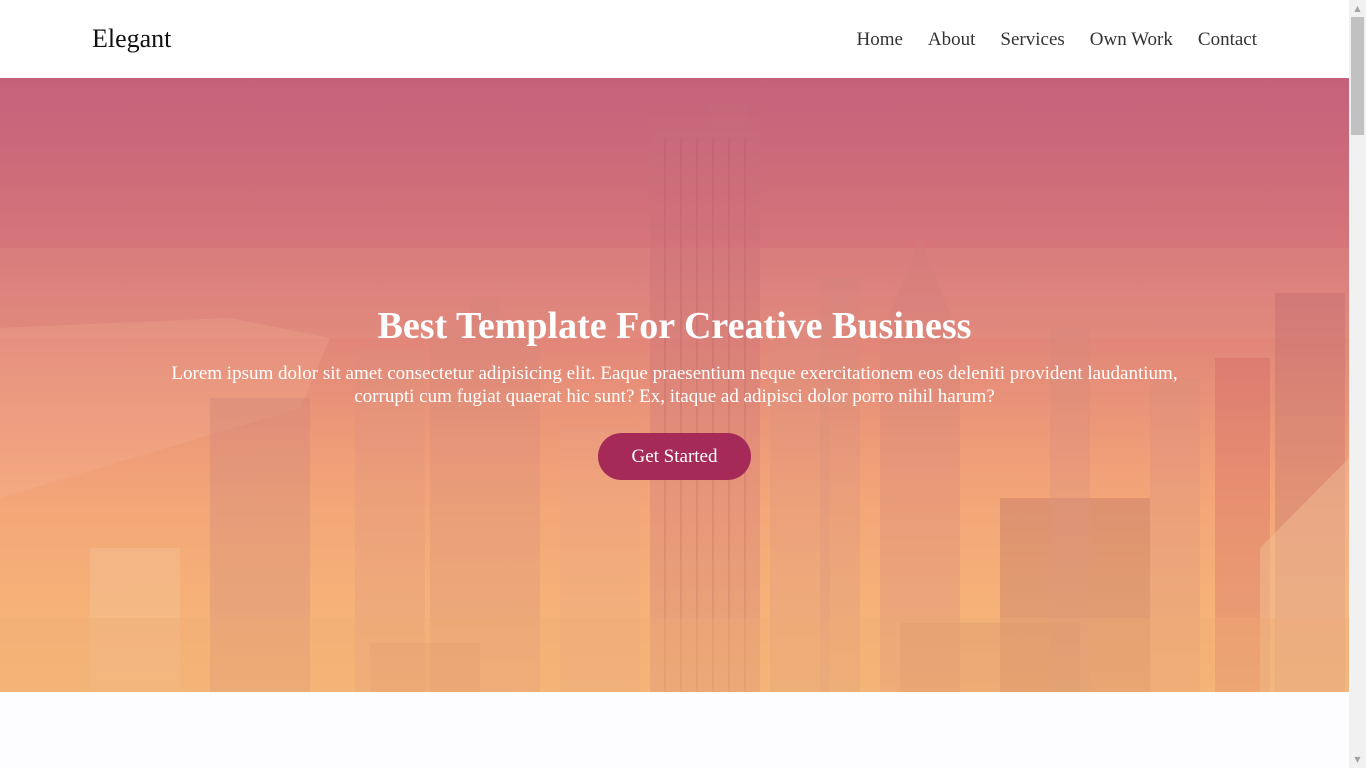 The width and height of the screenshot is (1366, 768). What do you see at coordinates (1357, 8) in the screenshot?
I see `triangle-up-icon: ▲` at bounding box center [1357, 8].